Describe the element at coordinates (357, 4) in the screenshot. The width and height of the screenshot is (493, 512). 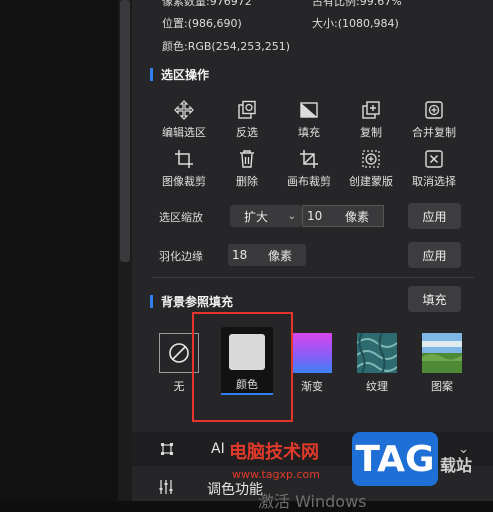
I see `ratio-text: 占有比例:99.67%` at that location.